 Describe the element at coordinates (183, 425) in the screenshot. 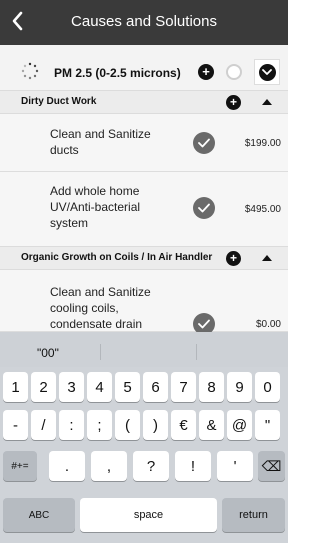

I see `key-euro: €` at that location.